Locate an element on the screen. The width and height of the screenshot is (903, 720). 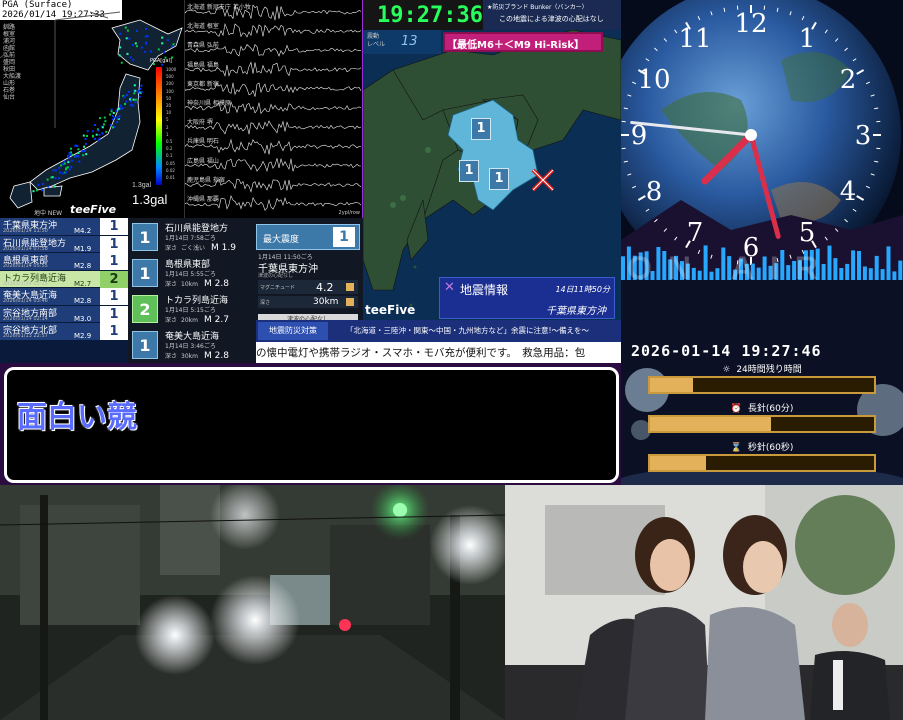
summary-depth-row: 深さ 30km is located at coordinates (308, 302).